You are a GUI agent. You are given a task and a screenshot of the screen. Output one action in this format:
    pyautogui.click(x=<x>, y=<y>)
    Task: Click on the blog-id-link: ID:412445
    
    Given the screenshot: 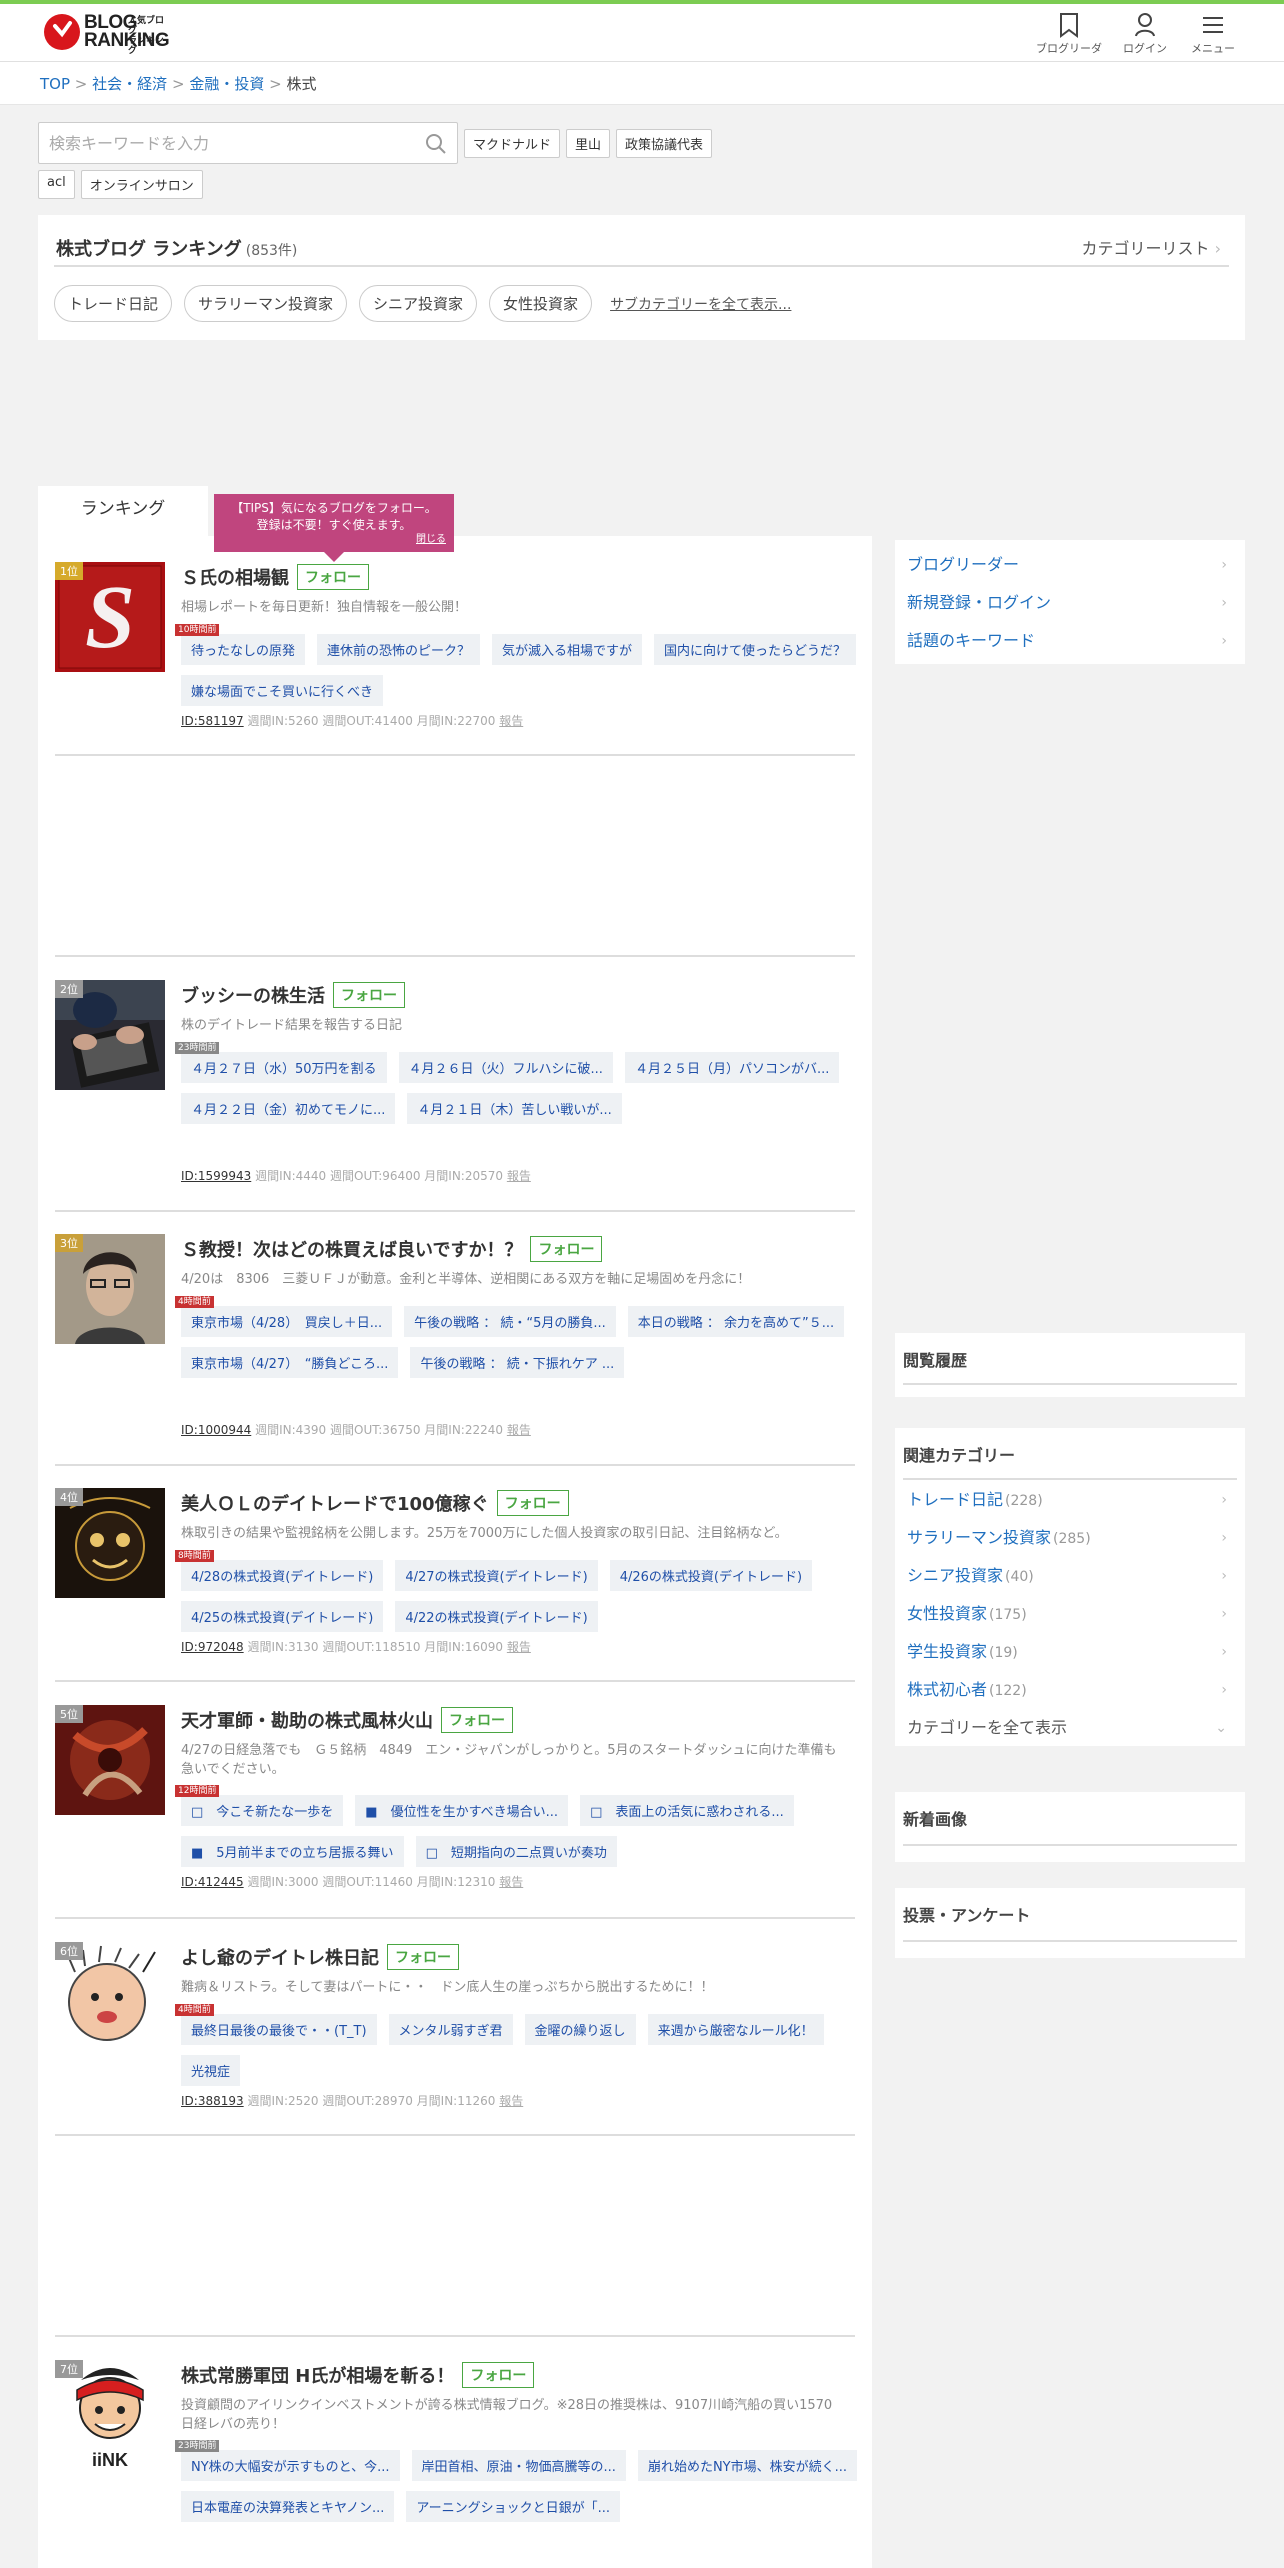 What is the action you would take?
    pyautogui.click(x=212, y=1882)
    